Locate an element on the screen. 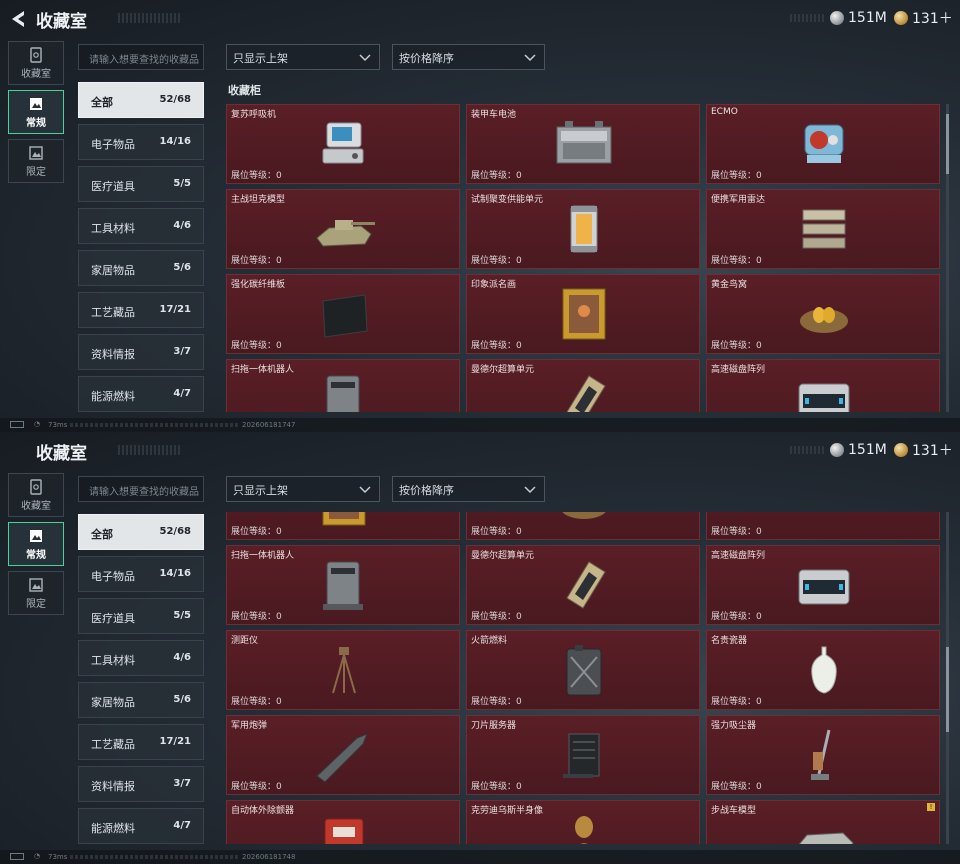 The image size is (960, 864). collection-item-card: 步战车模型展位等级：0! is located at coordinates (823, 822).